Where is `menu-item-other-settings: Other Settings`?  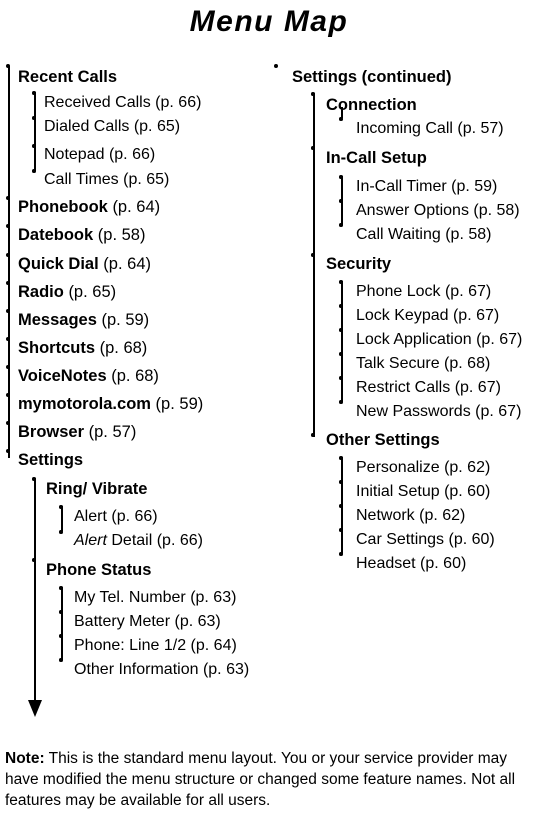 menu-item-other-settings: Other Settings is located at coordinates (383, 440).